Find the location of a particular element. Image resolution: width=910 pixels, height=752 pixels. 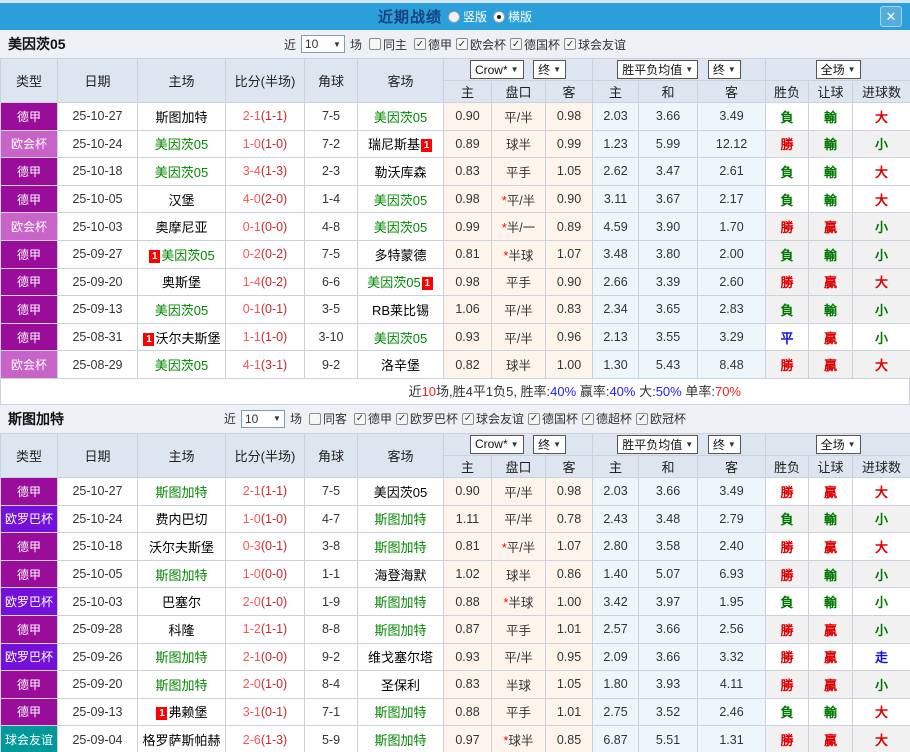

euro-draw-odds: 3.47 is located at coordinates (668, 171).